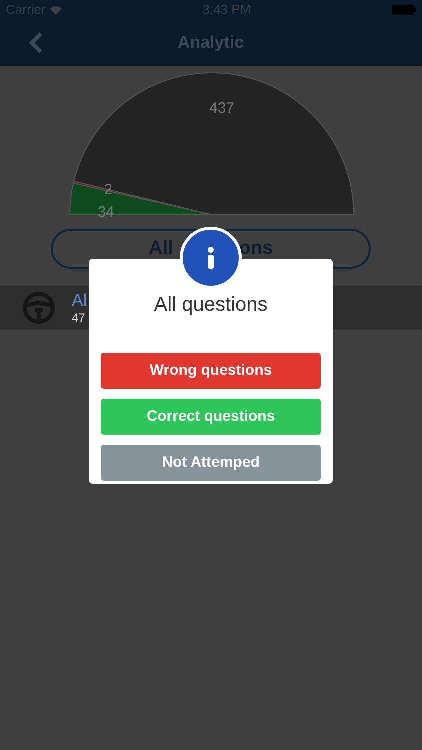  What do you see at coordinates (211, 305) in the screenshot?
I see `dialog-title: All questions` at bounding box center [211, 305].